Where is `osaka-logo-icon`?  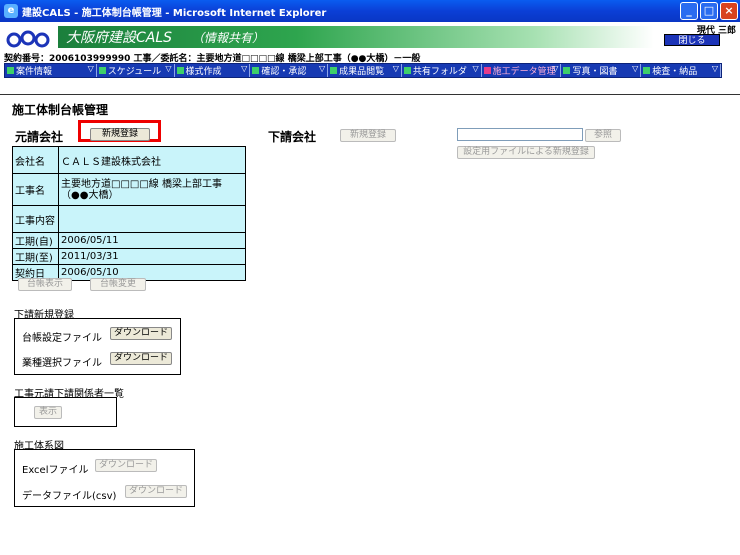 osaka-logo-icon is located at coordinates (28, 39).